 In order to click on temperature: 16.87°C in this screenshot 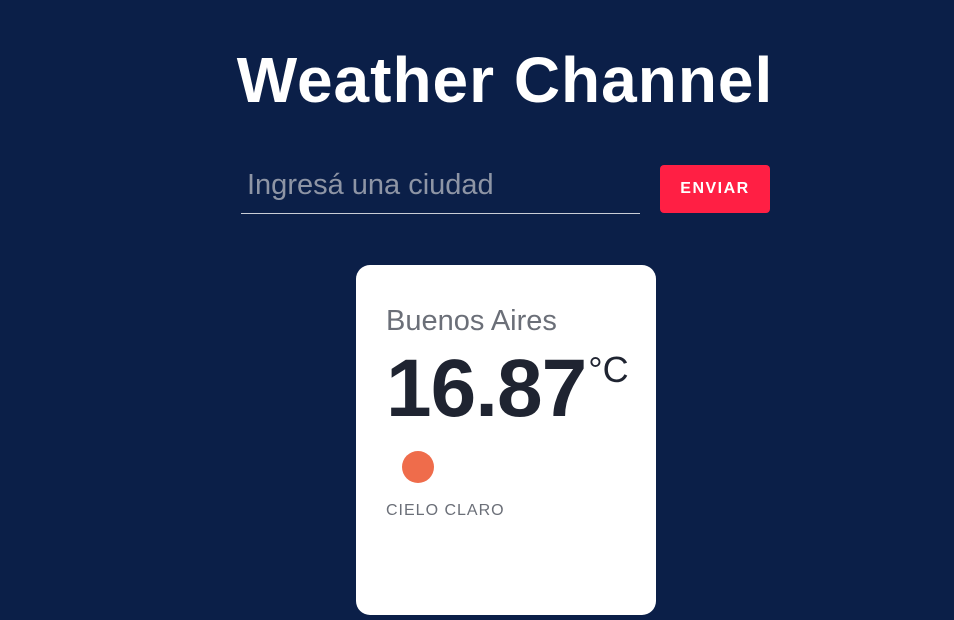, I will do `click(507, 389)`.